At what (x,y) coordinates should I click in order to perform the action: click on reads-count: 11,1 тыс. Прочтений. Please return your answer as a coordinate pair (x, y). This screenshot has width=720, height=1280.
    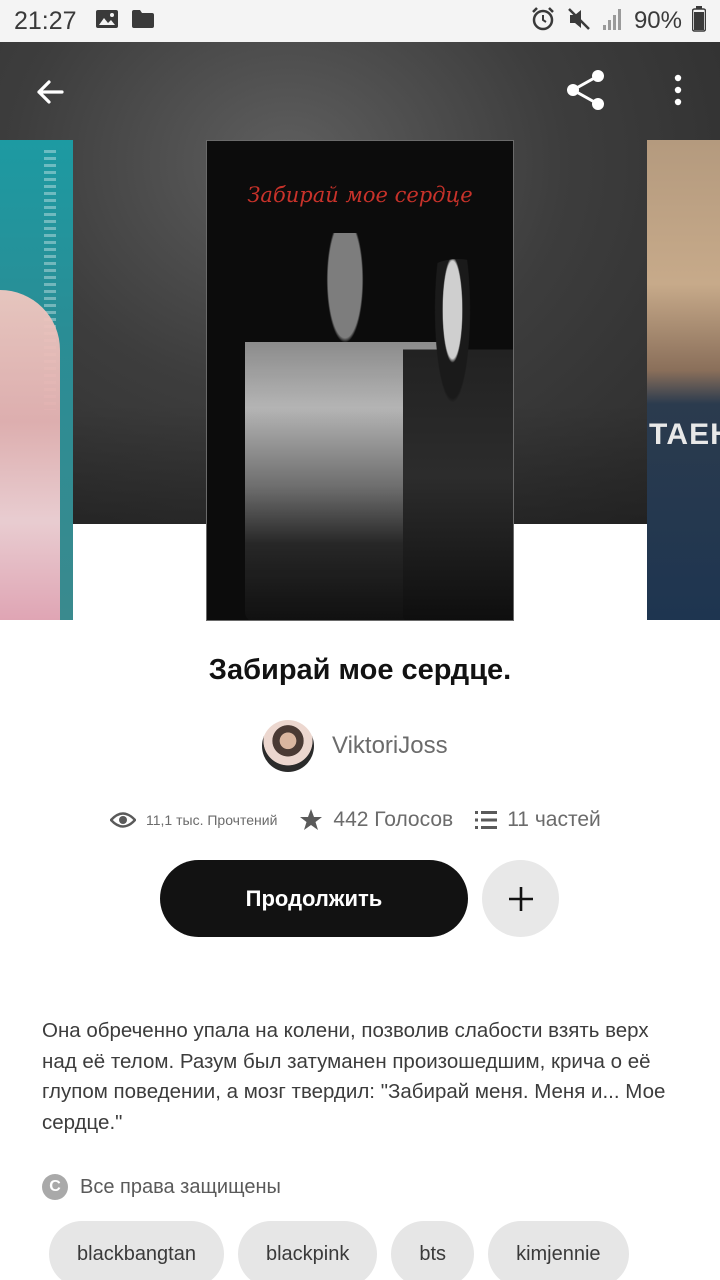
    Looking at the image, I should click on (212, 820).